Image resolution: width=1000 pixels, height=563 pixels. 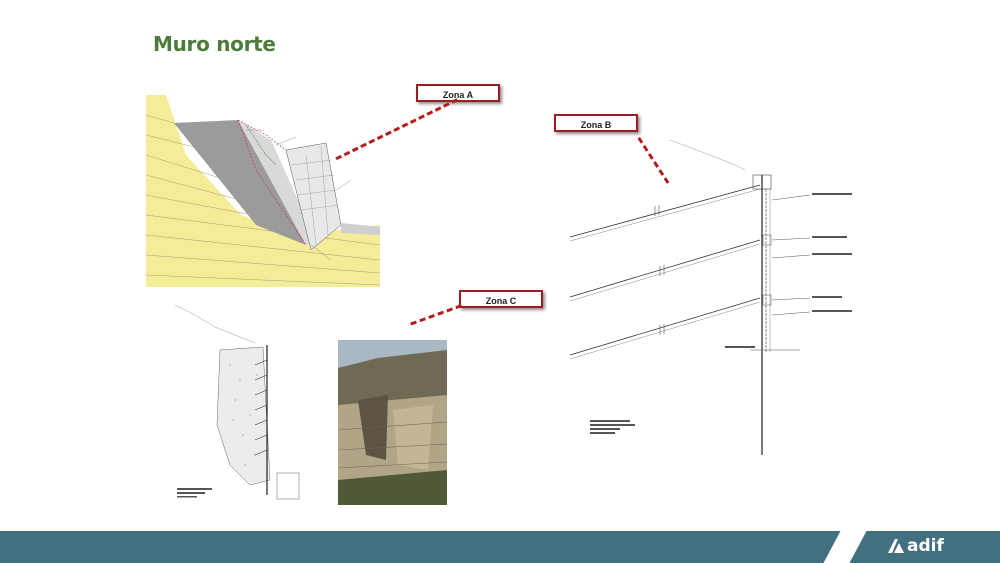 I want to click on cross-section-drawing-a, so click(x=263, y=191).